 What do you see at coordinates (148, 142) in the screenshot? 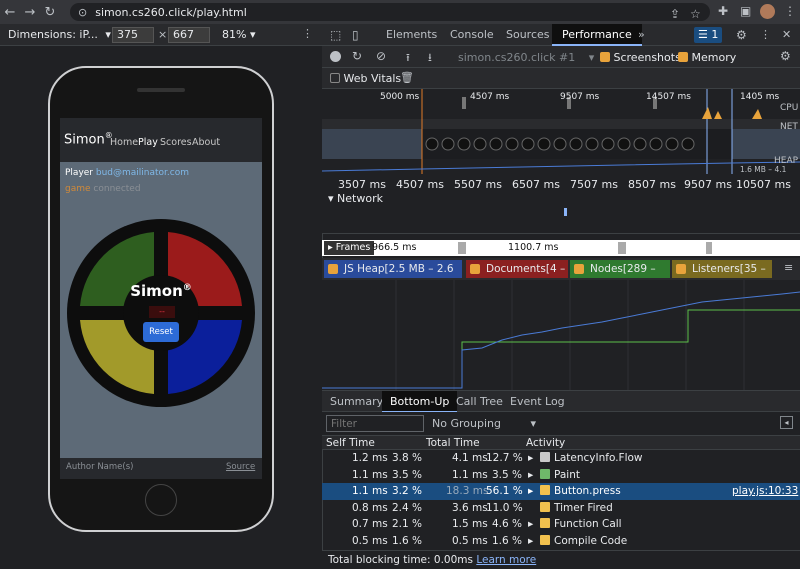
I see `nav-play: Play` at bounding box center [148, 142].